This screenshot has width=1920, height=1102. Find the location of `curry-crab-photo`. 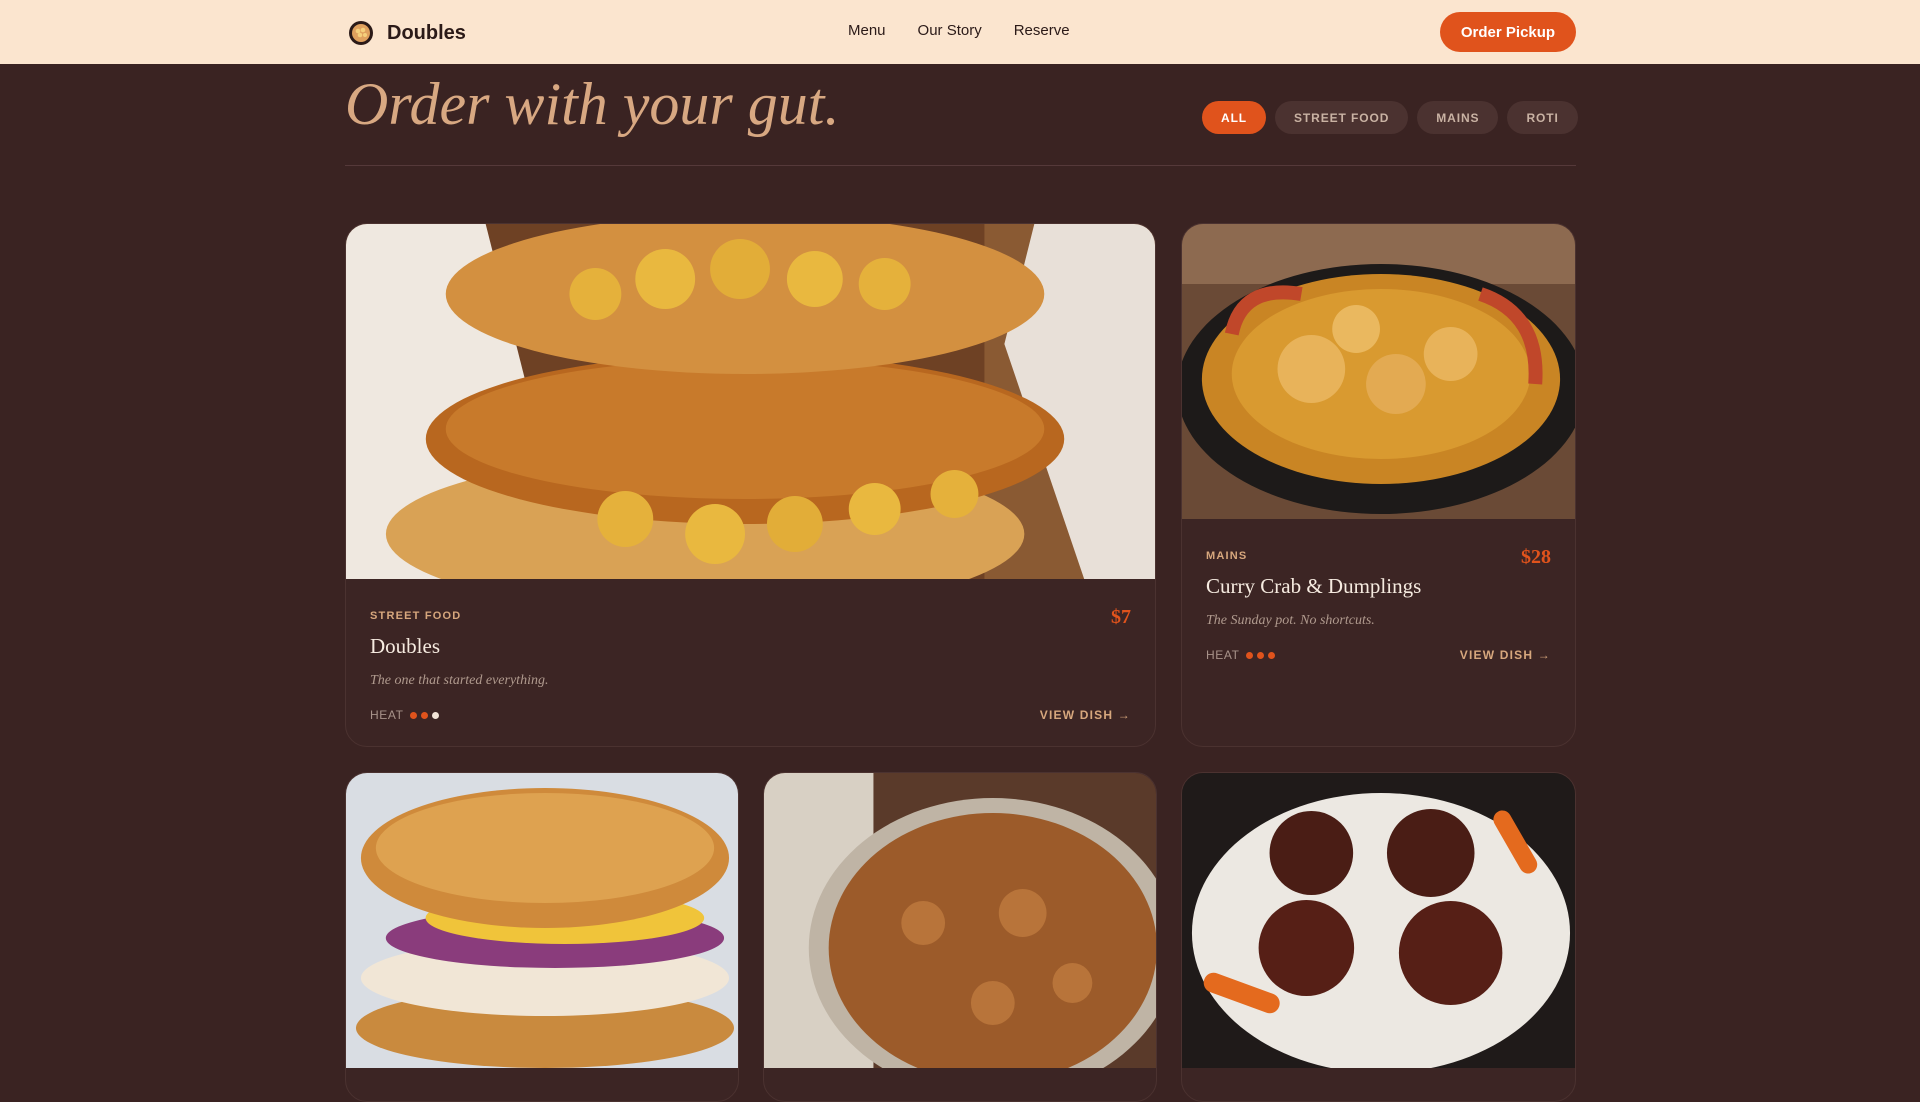

curry-crab-photo is located at coordinates (1378, 371).